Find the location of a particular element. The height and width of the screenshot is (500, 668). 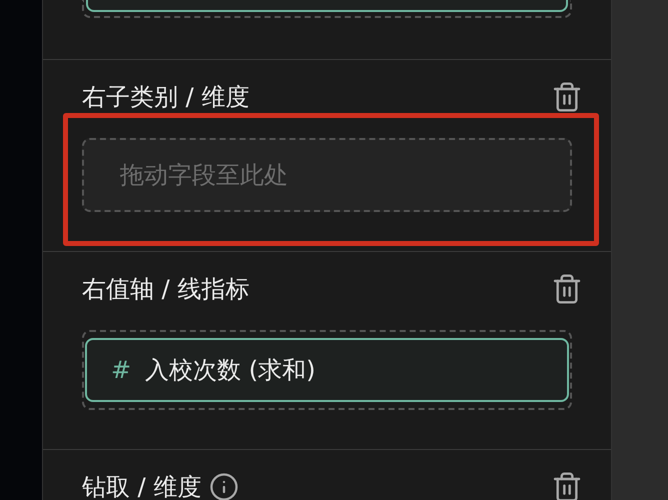

section-title: 右子类别 / 维度 is located at coordinates (166, 97).